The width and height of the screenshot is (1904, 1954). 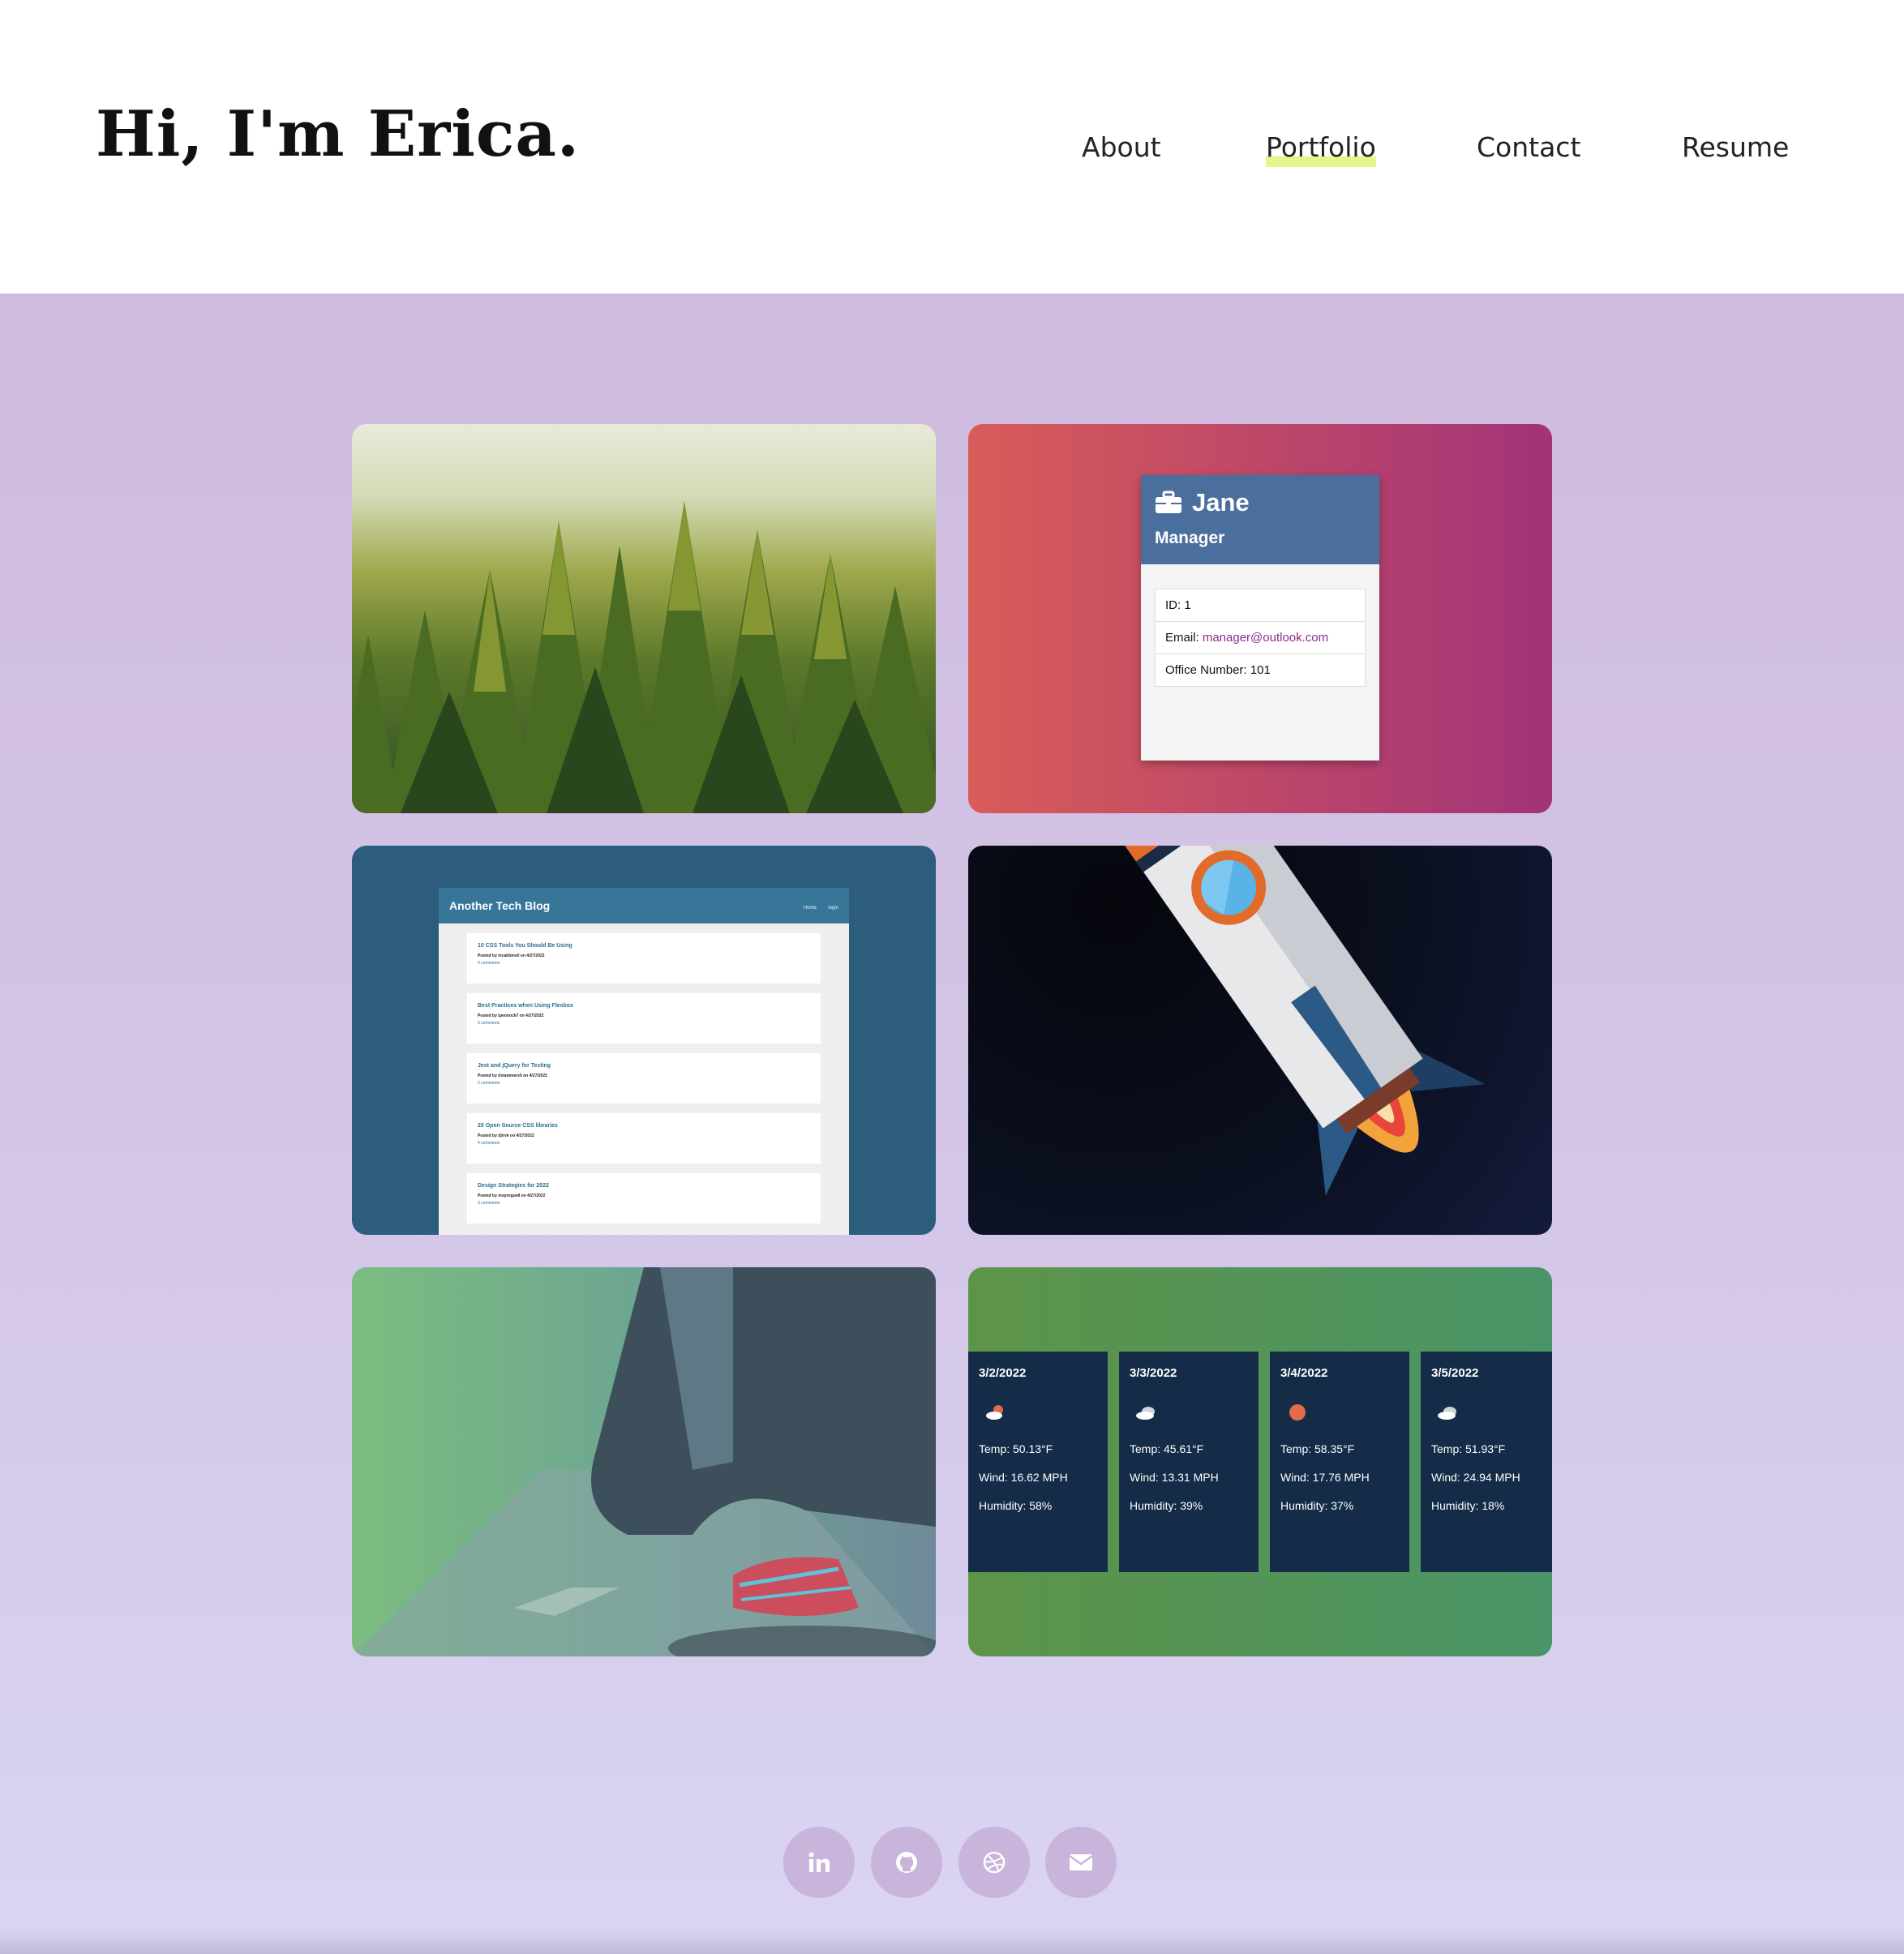 I want to click on forecast-wind: Wind: 24.94 MPH, so click(x=1475, y=1477).